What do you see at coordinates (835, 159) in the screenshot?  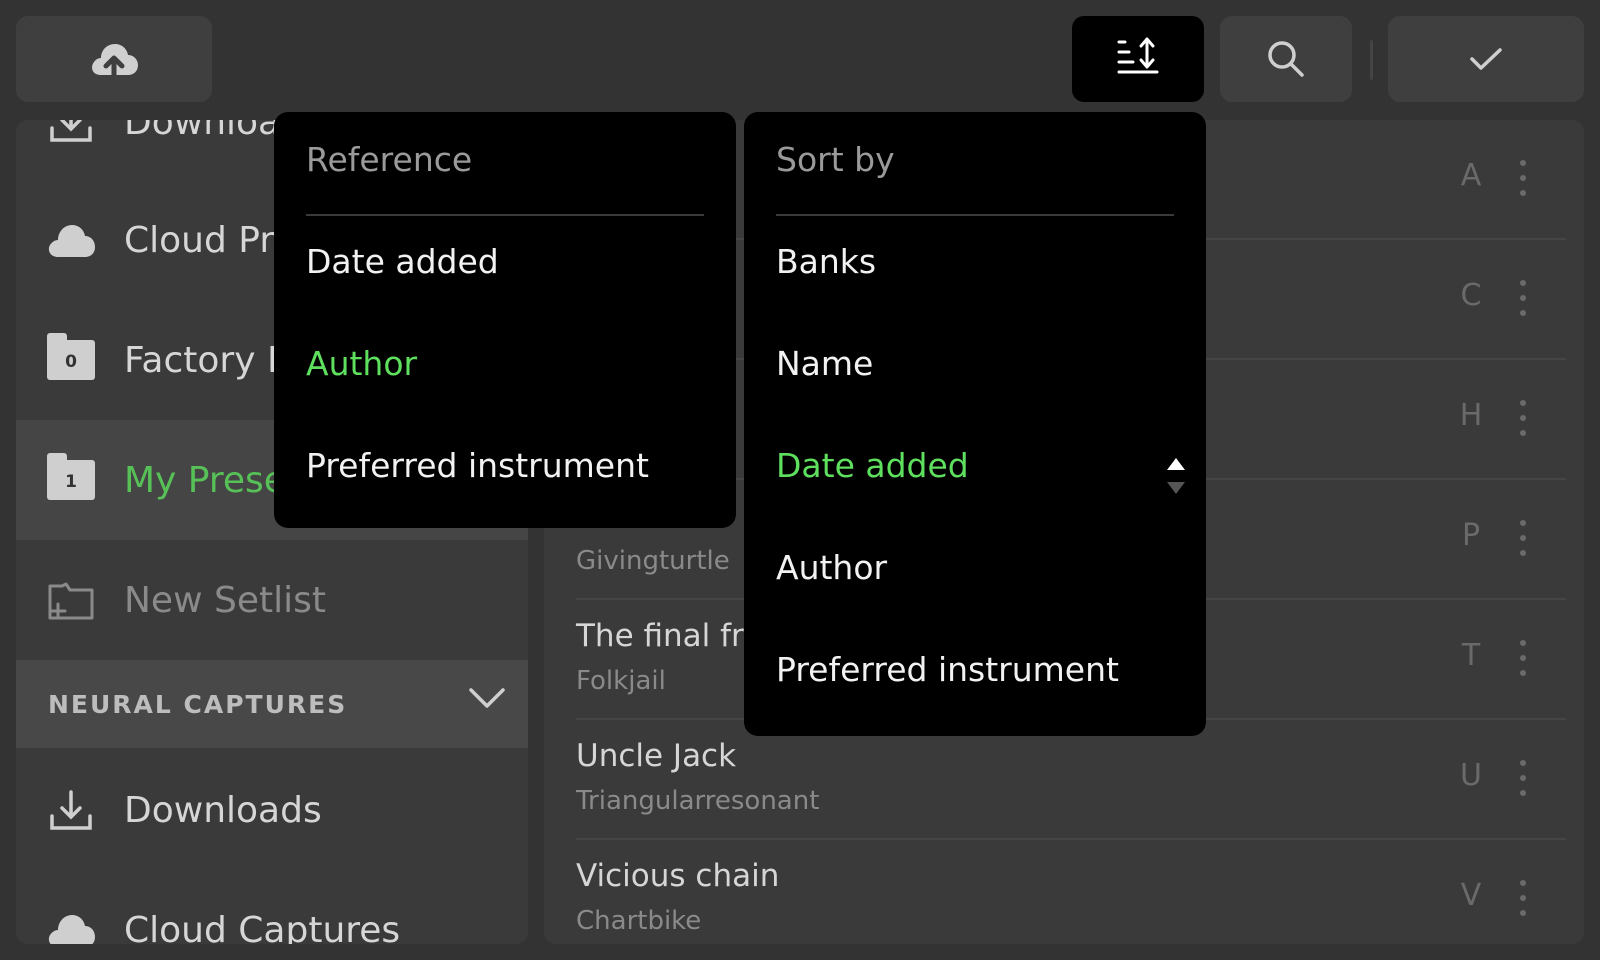 I see `sort-menu-heading: Sort by` at bounding box center [835, 159].